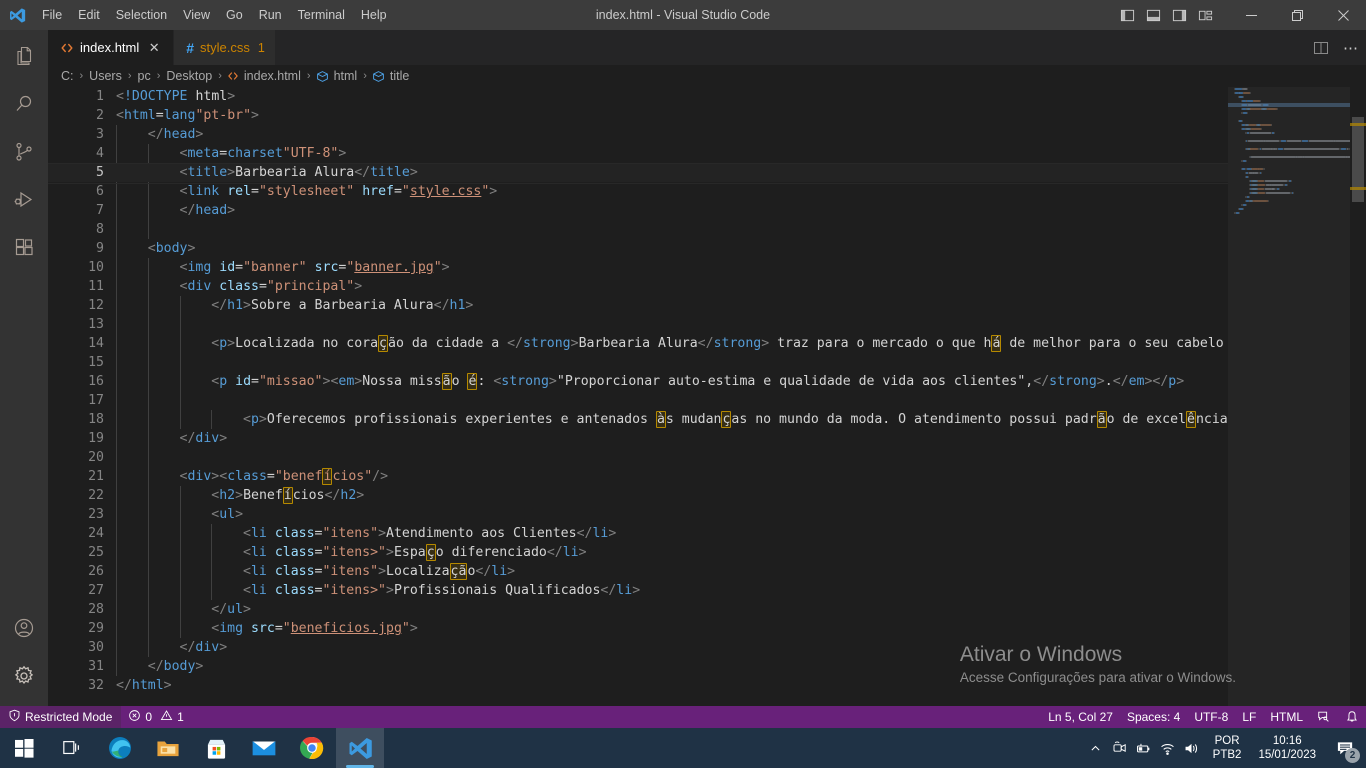  I want to click on code-line: 10 <img id="banner" src="banner.jpg">, so click(638, 267).